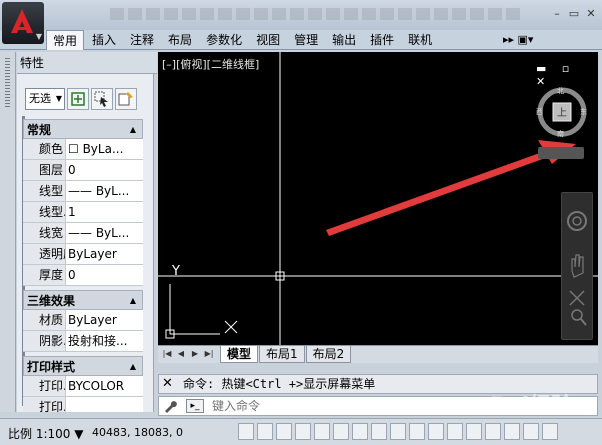 The height and width of the screenshot is (445, 602). I want to click on section-general-header: 常规 ▲, so click(83, 129).